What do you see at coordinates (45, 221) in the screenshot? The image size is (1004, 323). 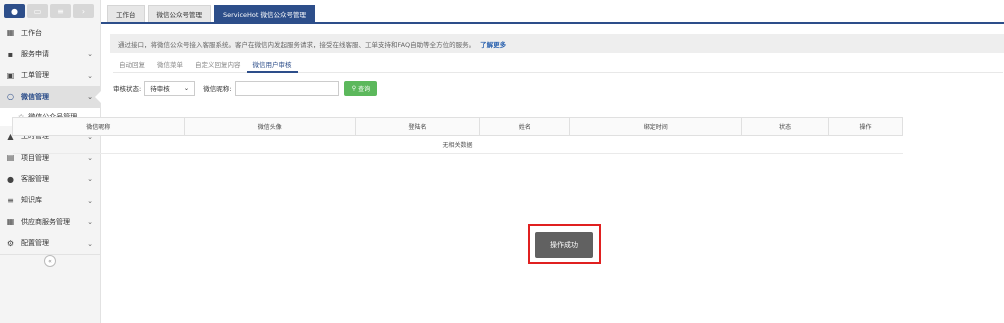 I see `sidebar-item-label: 供应商服务管理` at bounding box center [45, 221].